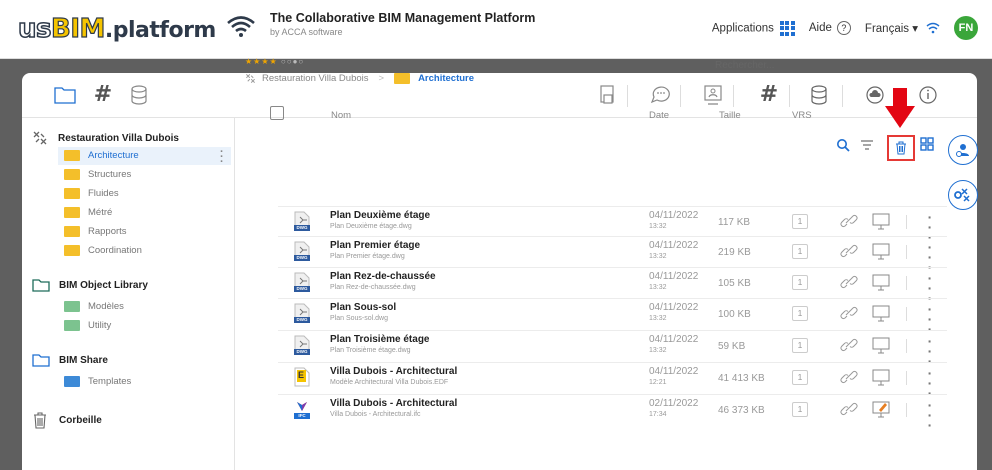 The width and height of the screenshot is (992, 470). Describe the element at coordinates (65, 95) in the screenshot. I see `folder-view-icon` at that location.